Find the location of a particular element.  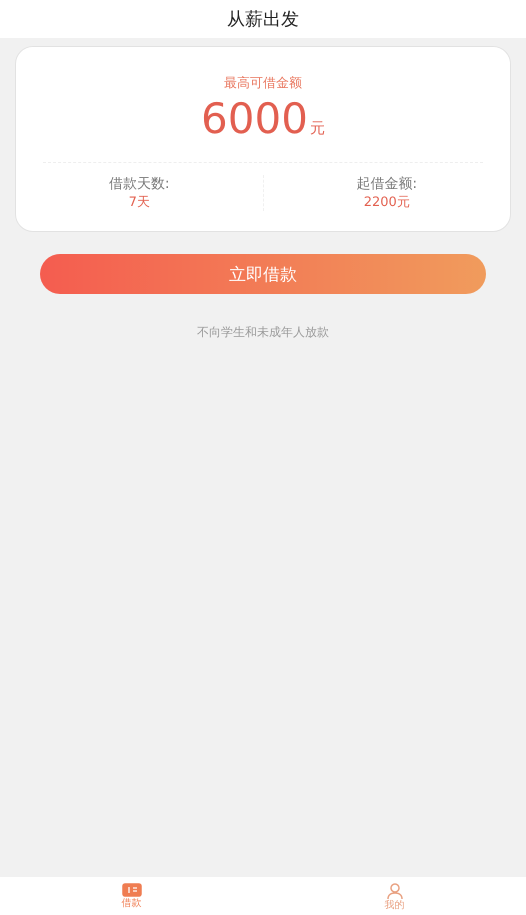

amount-unit: 元 is located at coordinates (317, 128).